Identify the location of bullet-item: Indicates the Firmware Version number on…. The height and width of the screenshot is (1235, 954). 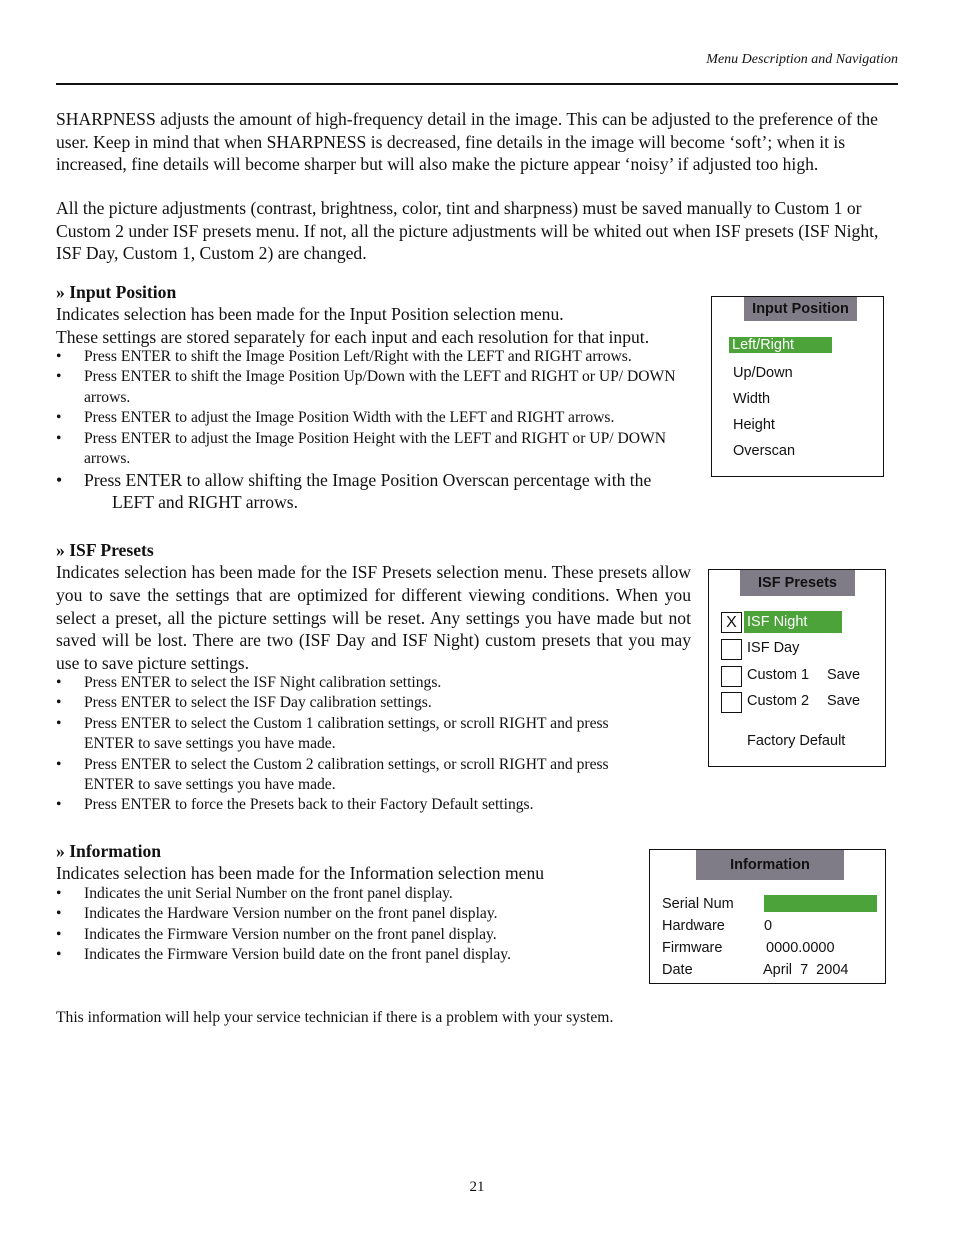
(346, 935).